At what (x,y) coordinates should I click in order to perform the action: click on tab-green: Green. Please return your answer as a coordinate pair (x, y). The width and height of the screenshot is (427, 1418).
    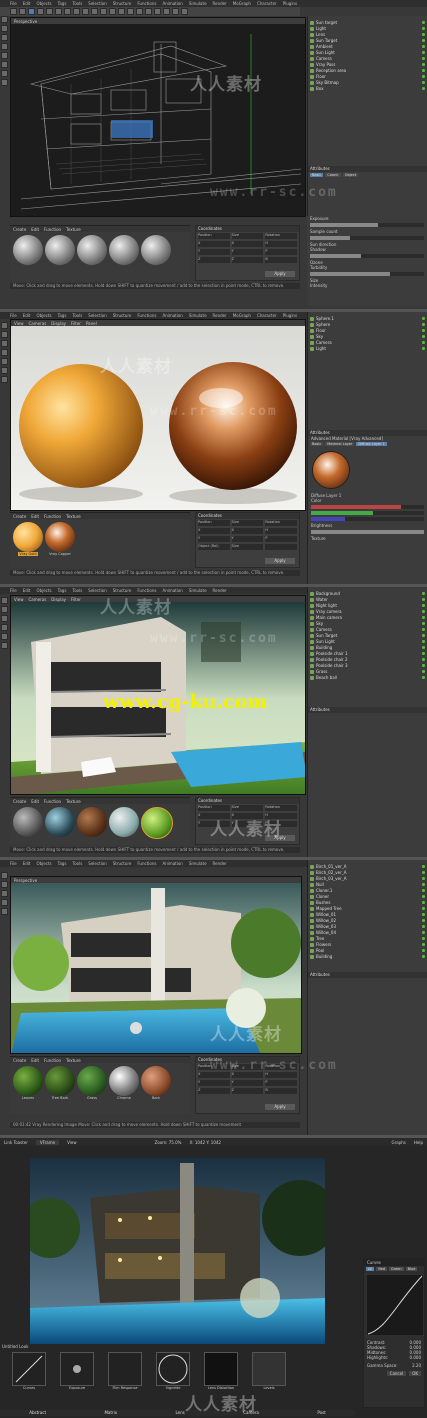
    Looking at the image, I should click on (396, 1269).